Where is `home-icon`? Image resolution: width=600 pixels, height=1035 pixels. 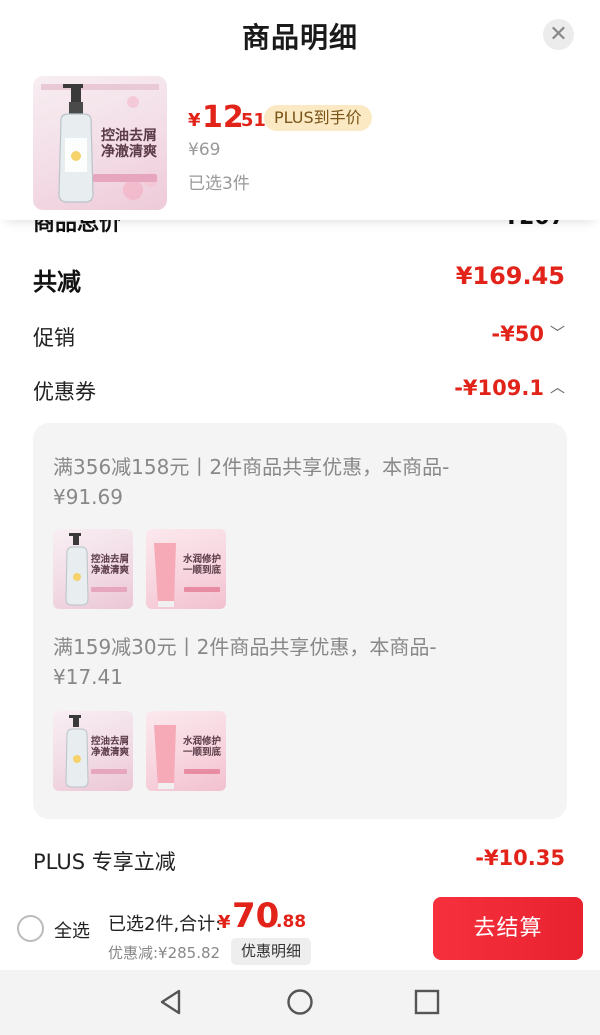 home-icon is located at coordinates (300, 1002).